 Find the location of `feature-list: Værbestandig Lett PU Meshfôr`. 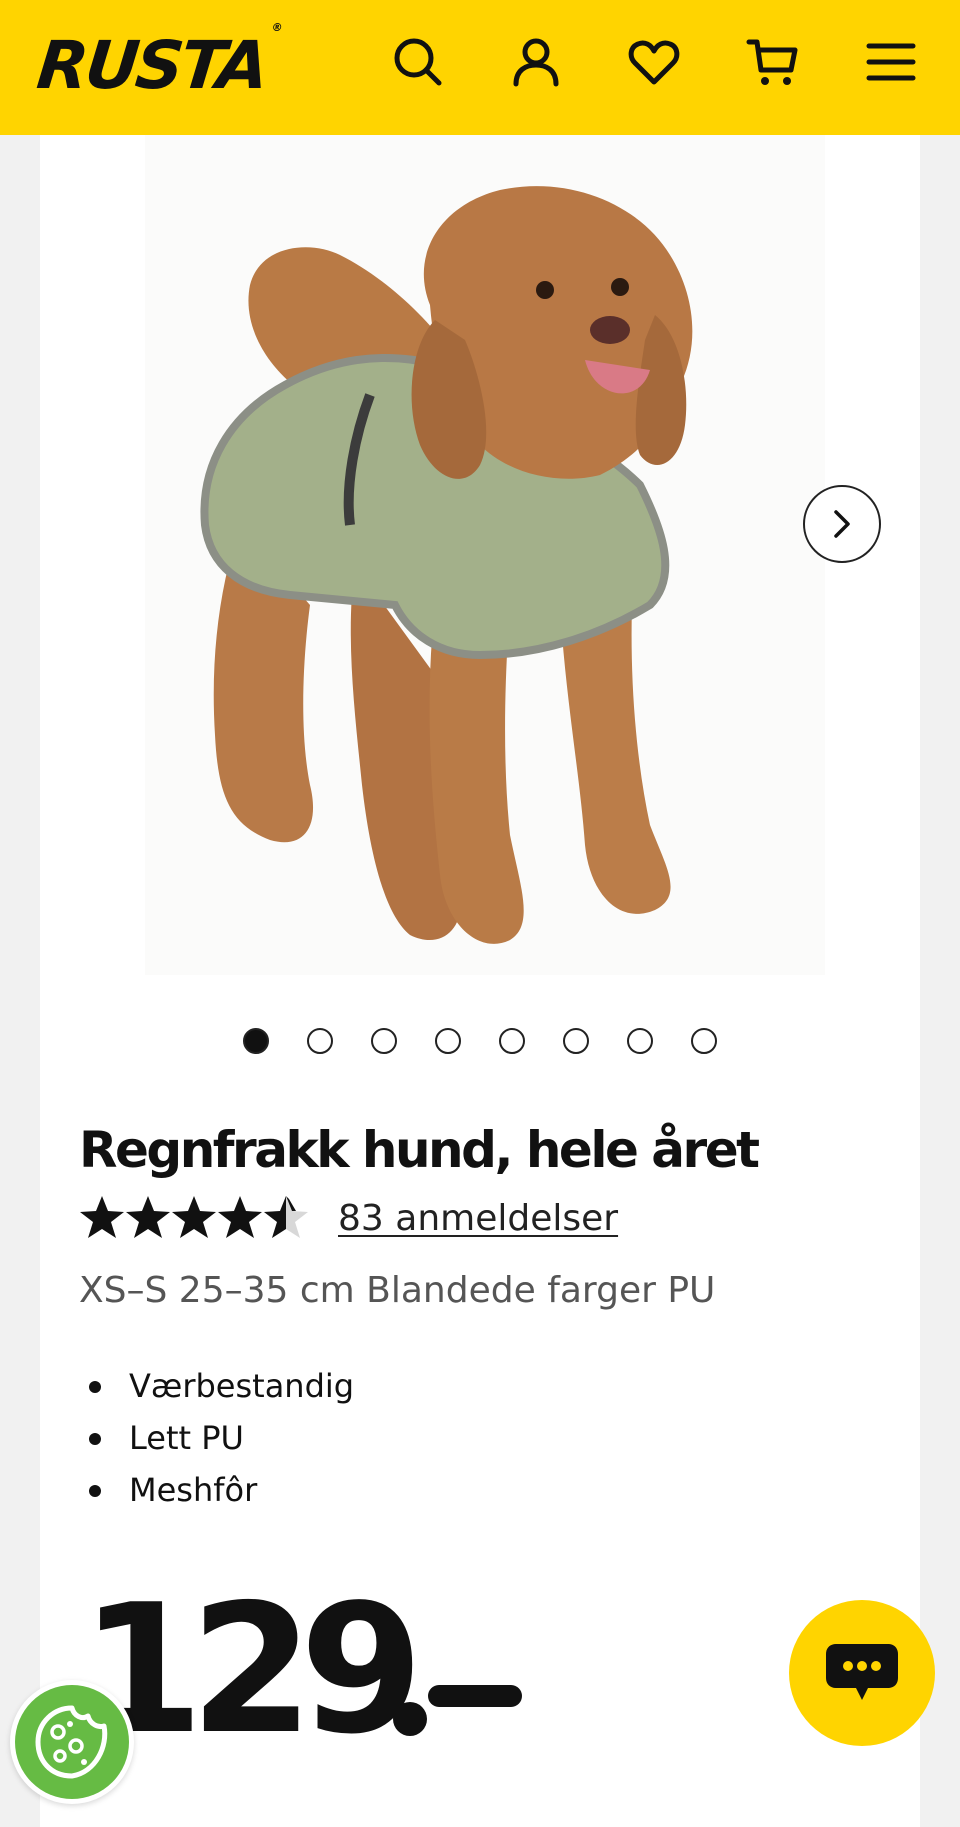

feature-list: Værbestandig Lett PU Meshfôr is located at coordinates (216, 1438).